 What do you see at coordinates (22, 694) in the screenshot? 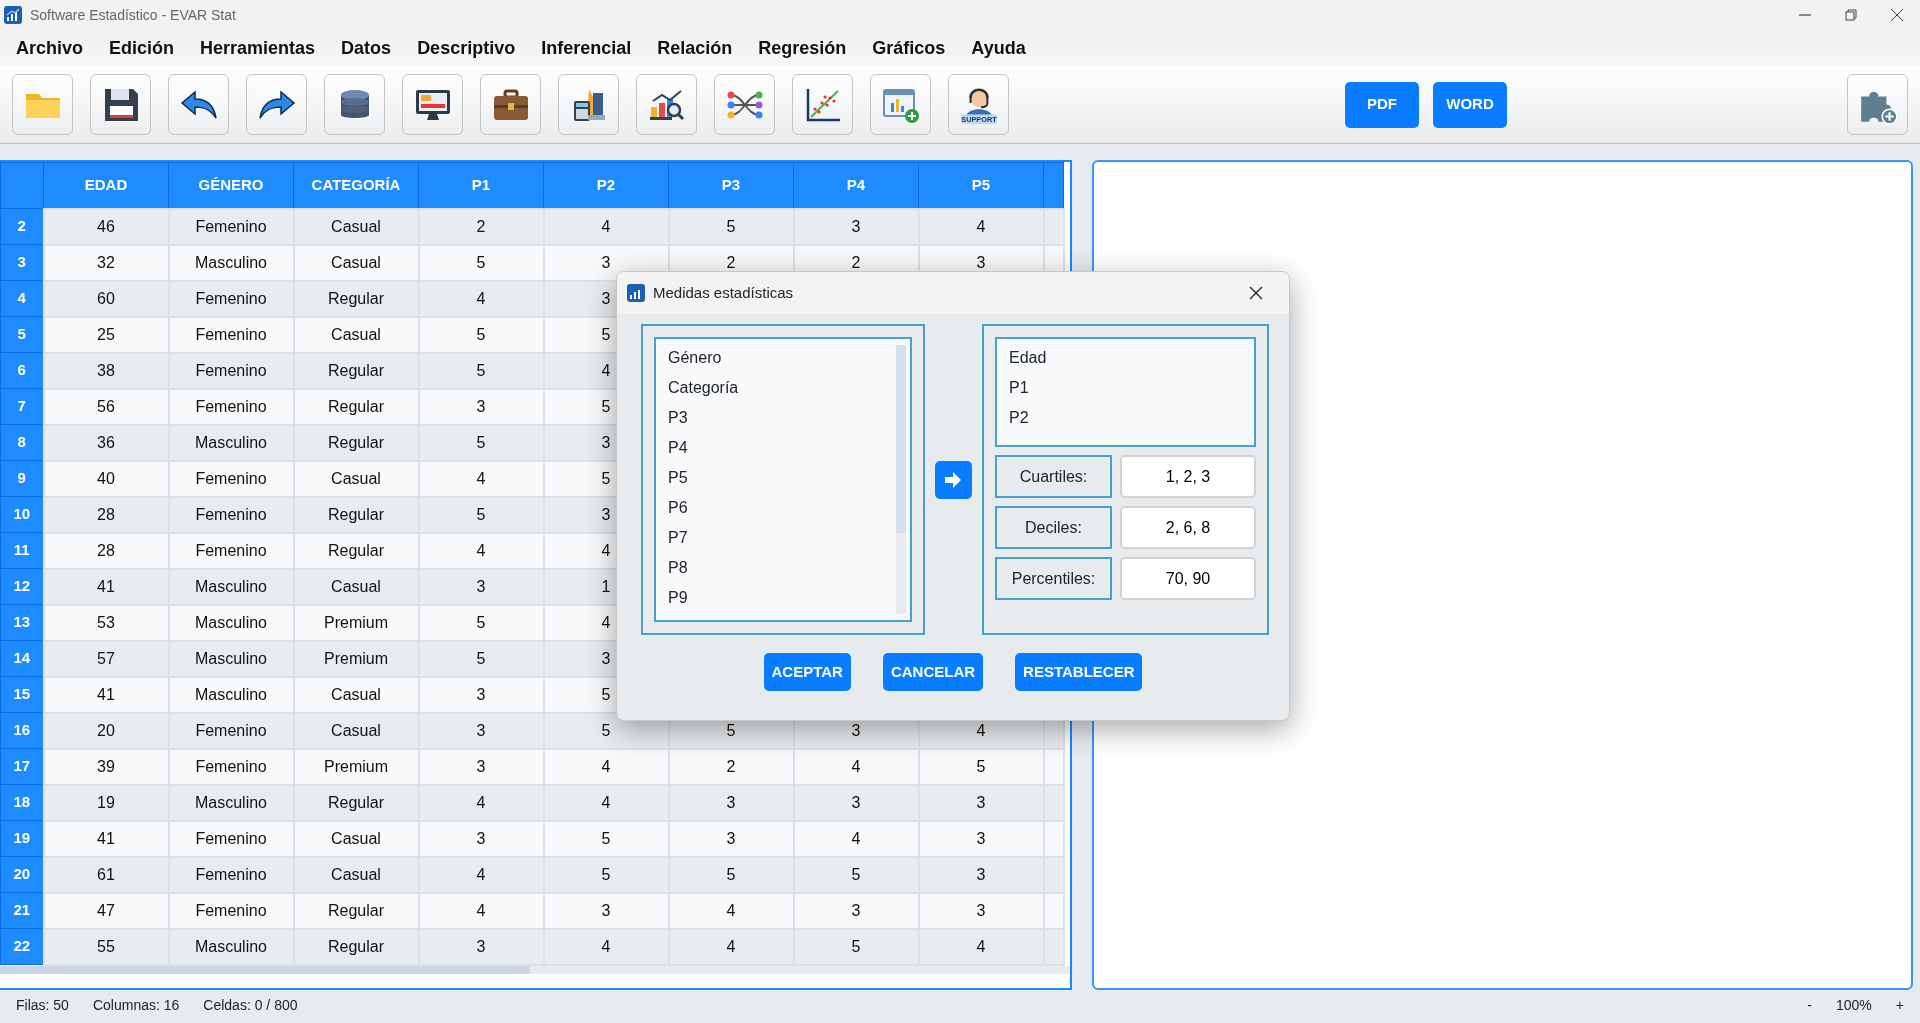
I see `row-header: 15` at bounding box center [22, 694].